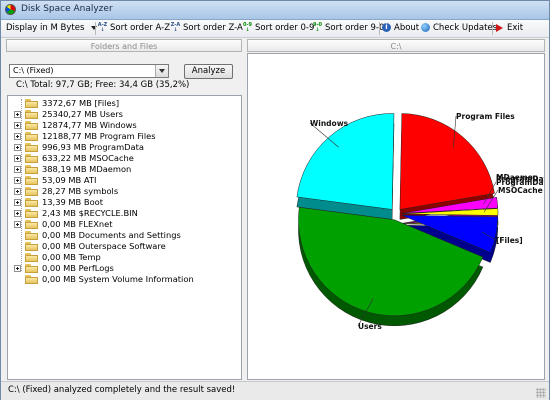 The width and height of the screenshot is (550, 400). Describe the element at coordinates (541, 393) in the screenshot. I see `resize-grip-icon` at that location.